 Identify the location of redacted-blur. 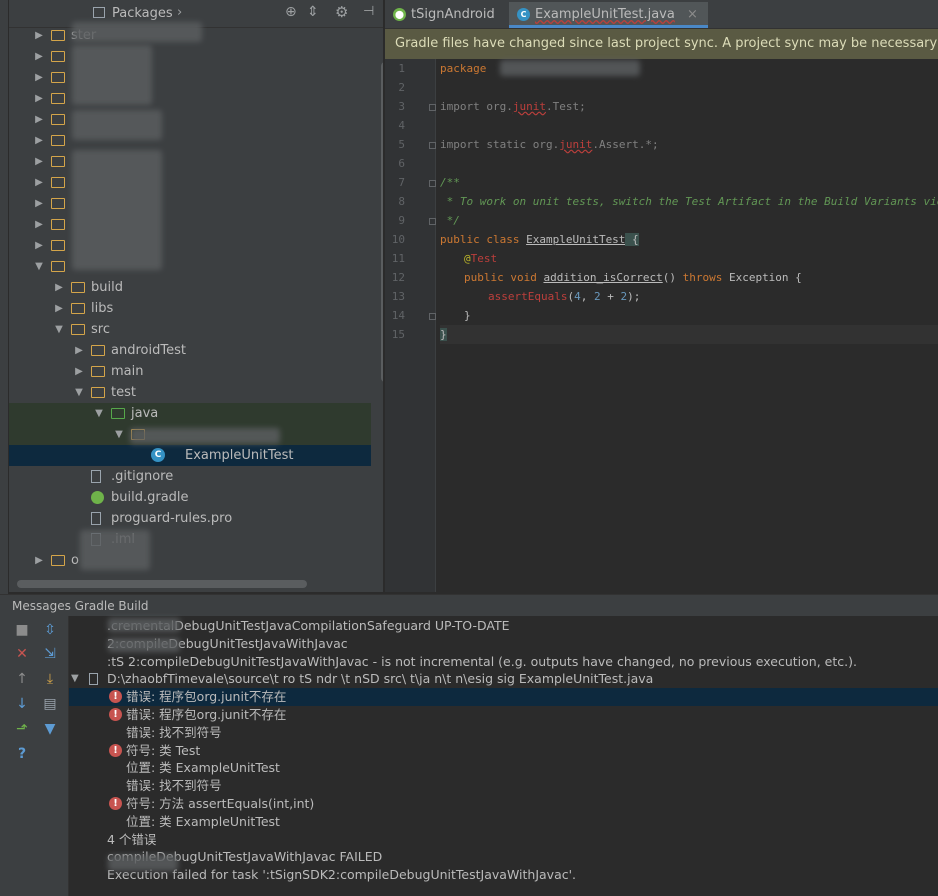
(205, 436).